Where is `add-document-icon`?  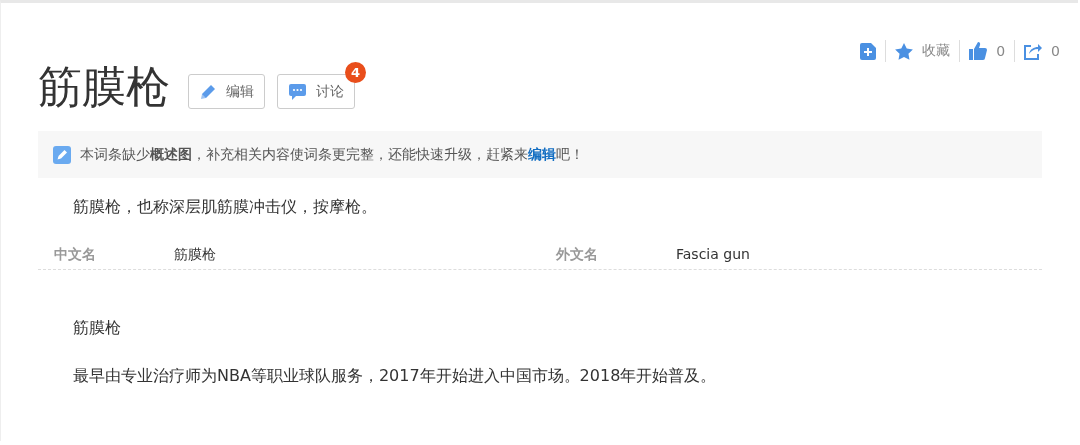 add-document-icon is located at coordinates (868, 51).